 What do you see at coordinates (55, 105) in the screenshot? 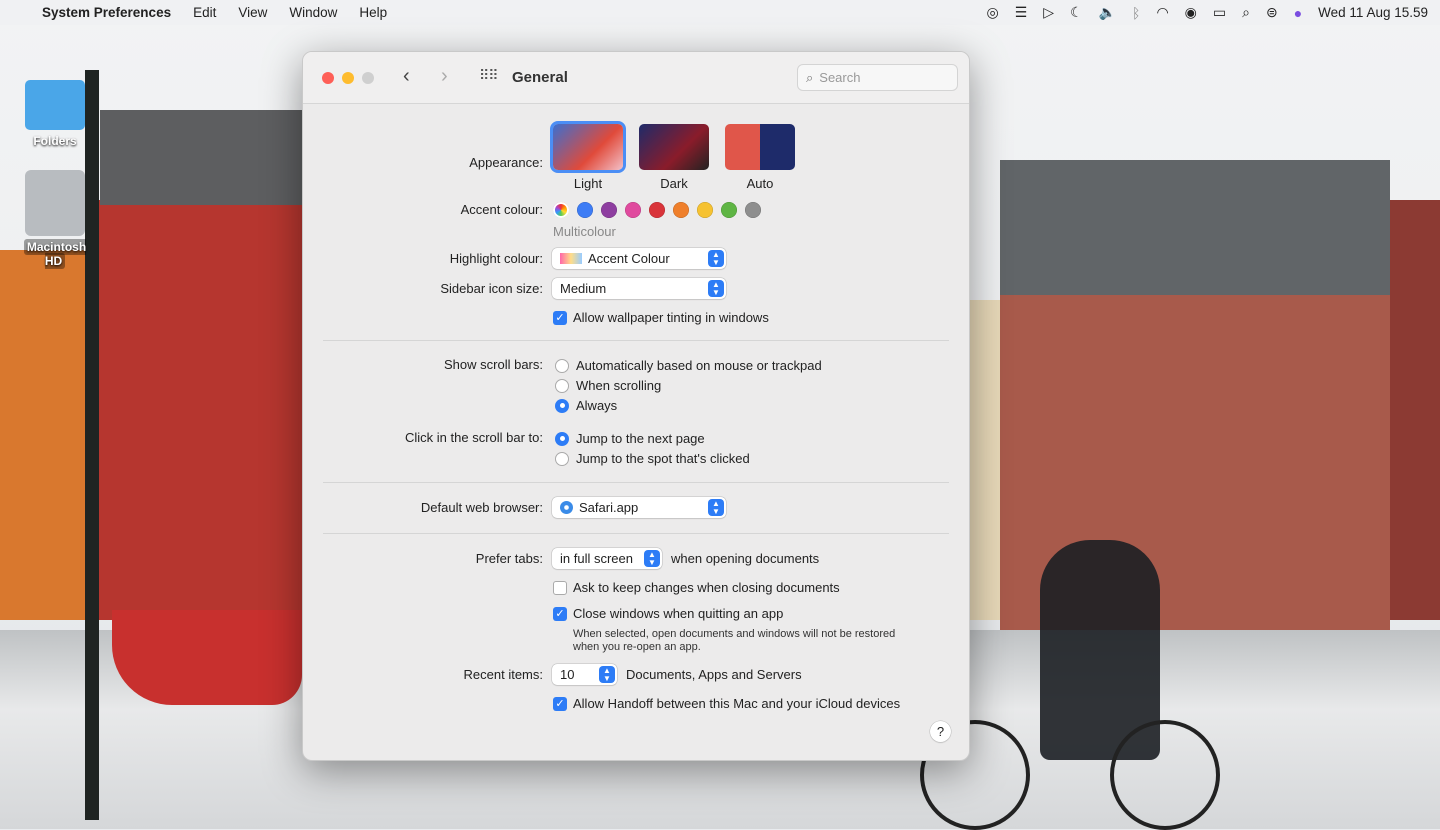
I see `folder-icon` at bounding box center [55, 105].